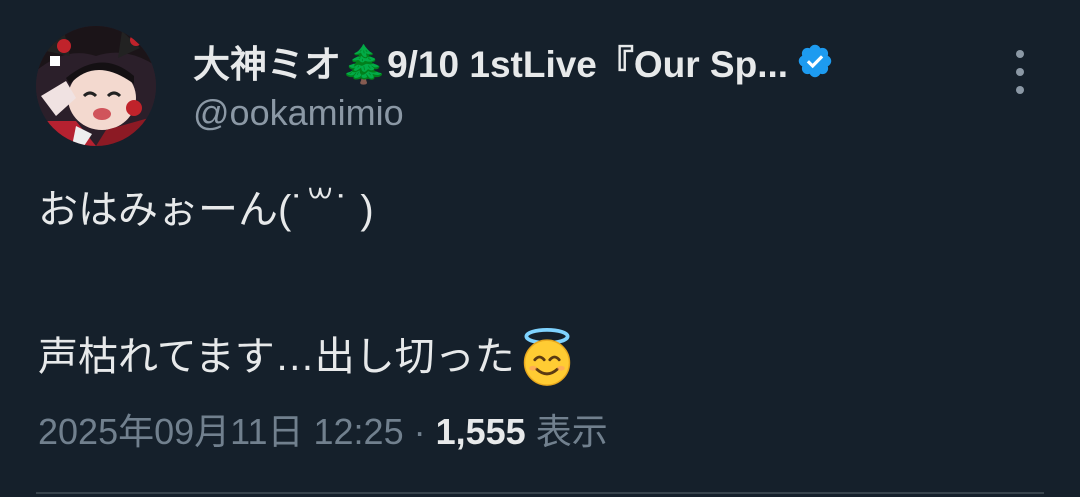  I want to click on smiling-face-with-halo-icon, so click(547, 356).